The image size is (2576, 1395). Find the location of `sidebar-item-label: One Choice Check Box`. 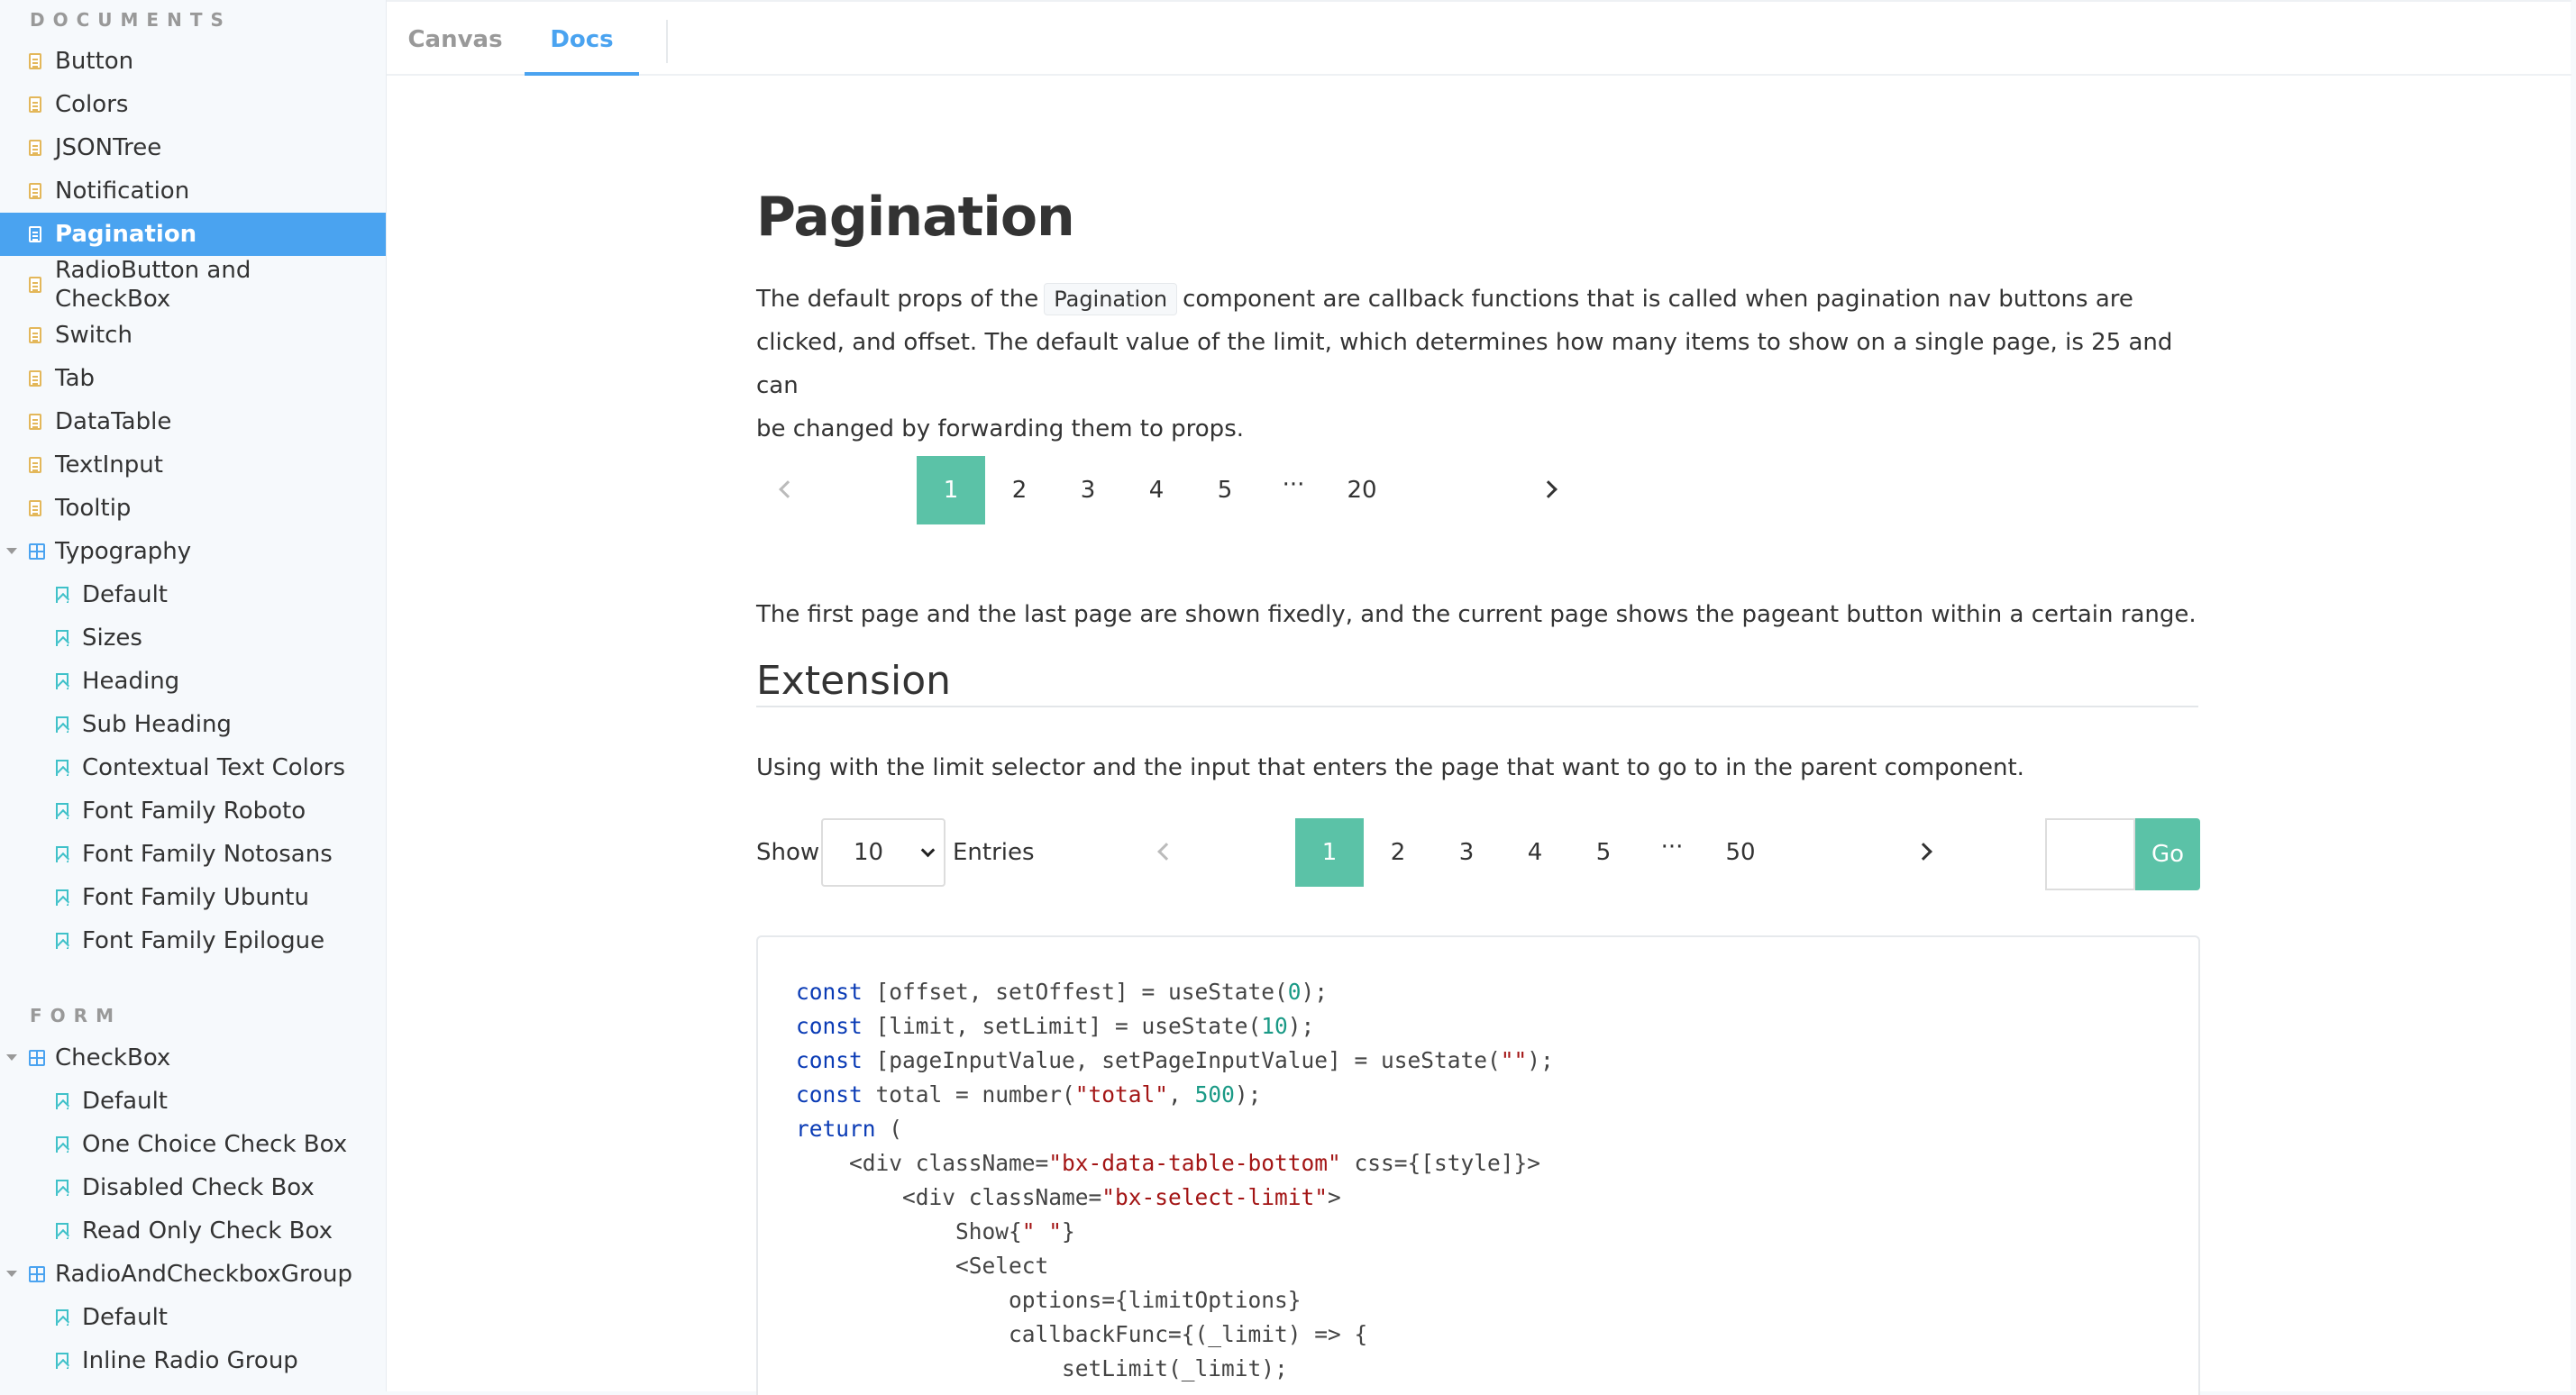

sidebar-item-label: One Choice Check Box is located at coordinates (215, 1144).